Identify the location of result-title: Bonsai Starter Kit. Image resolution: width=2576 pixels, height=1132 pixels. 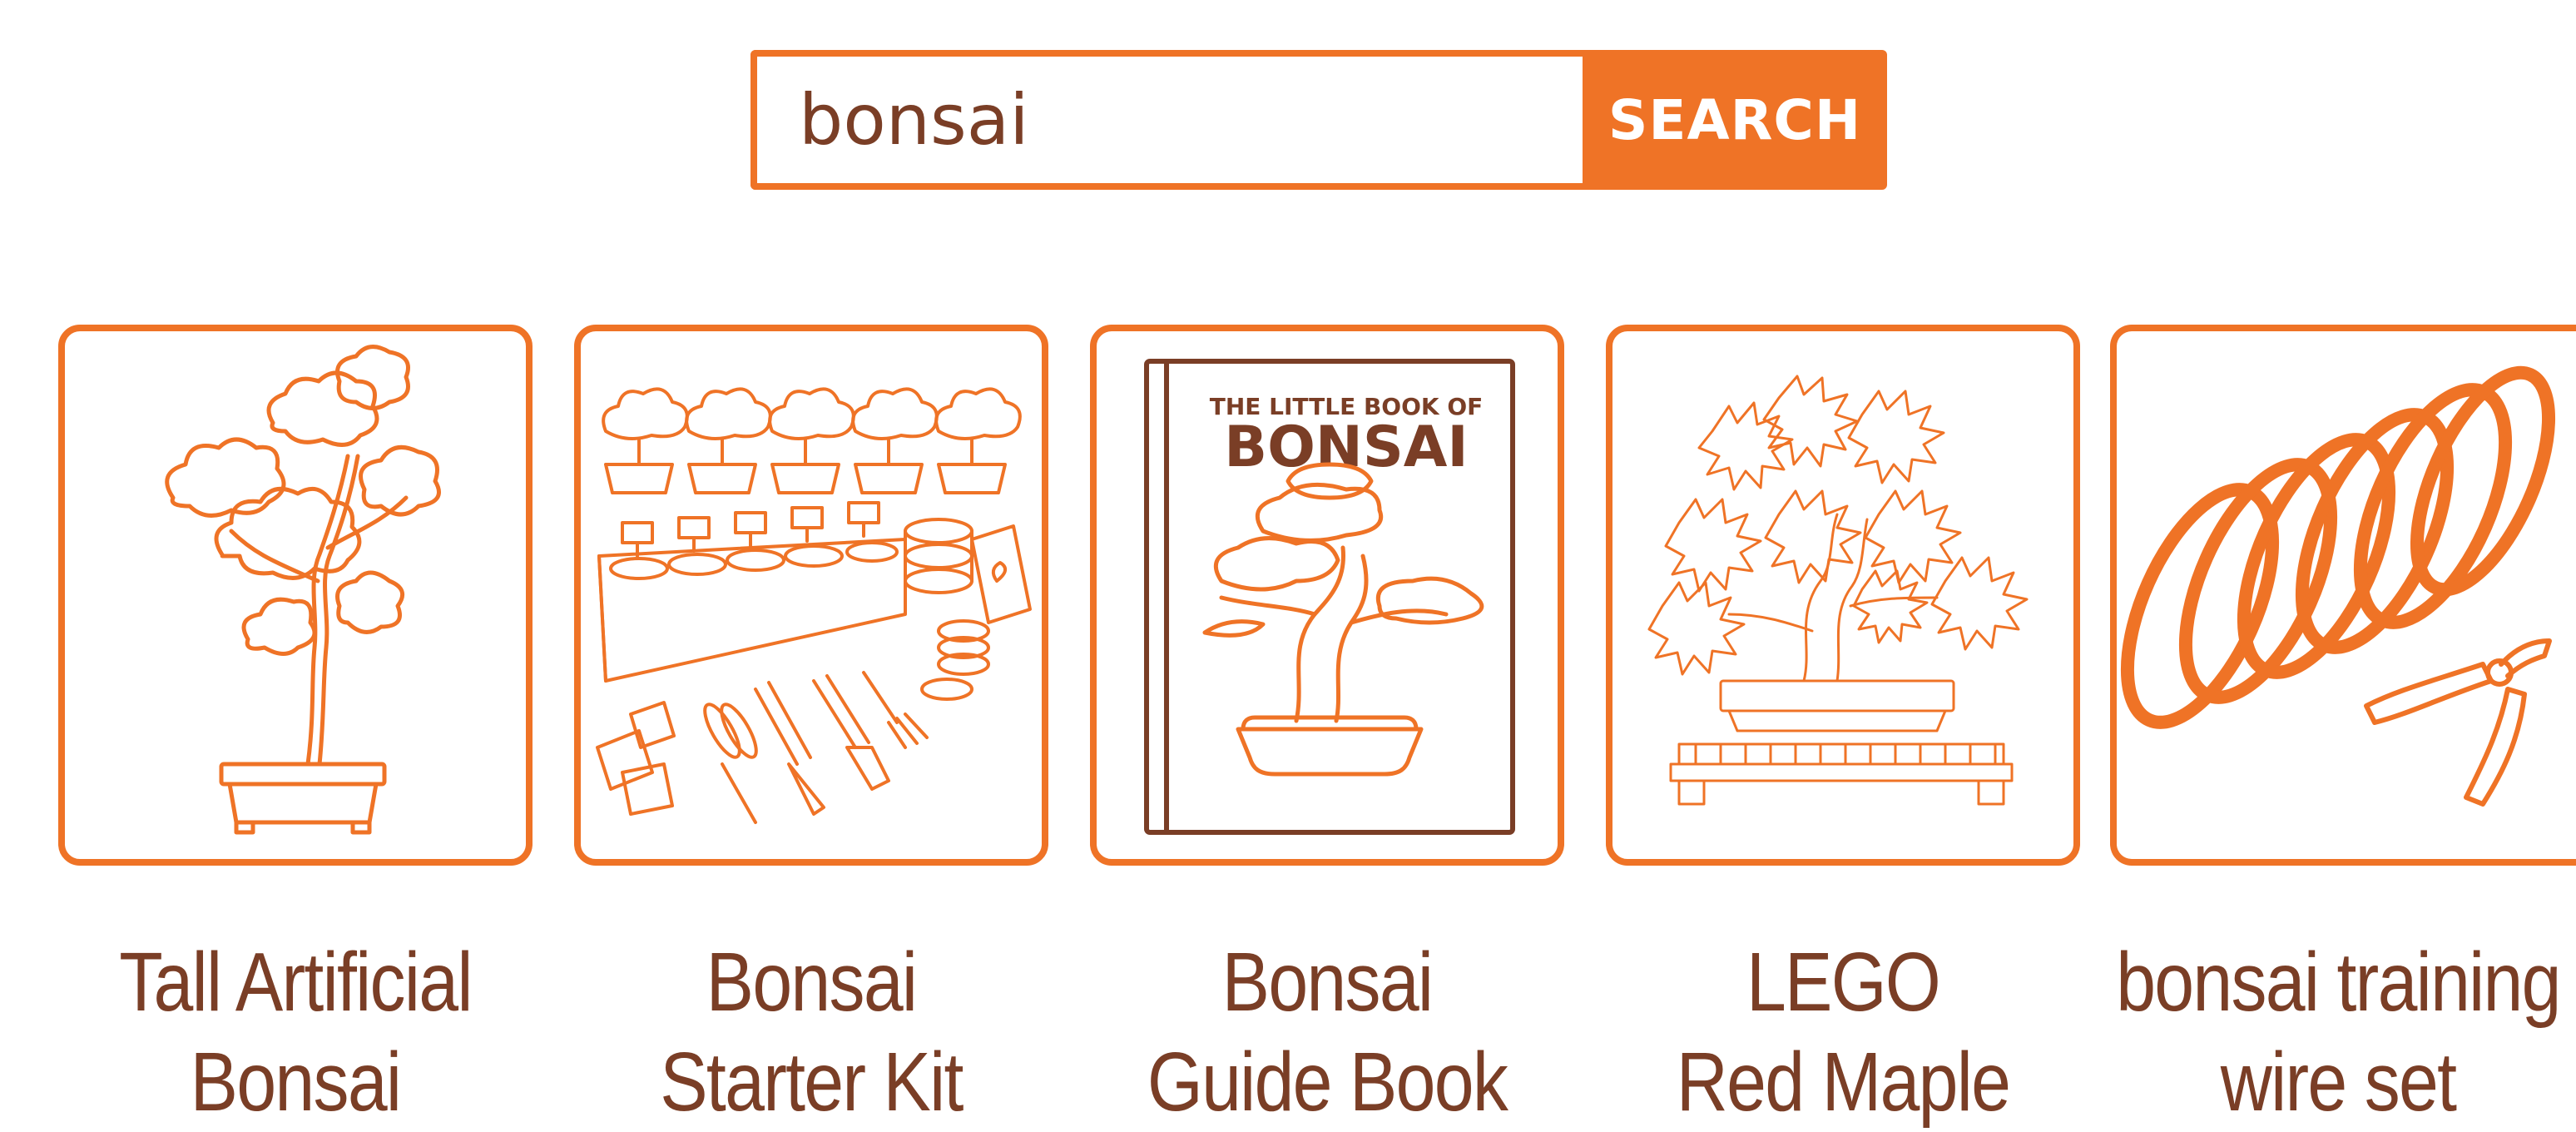
(811, 1032).